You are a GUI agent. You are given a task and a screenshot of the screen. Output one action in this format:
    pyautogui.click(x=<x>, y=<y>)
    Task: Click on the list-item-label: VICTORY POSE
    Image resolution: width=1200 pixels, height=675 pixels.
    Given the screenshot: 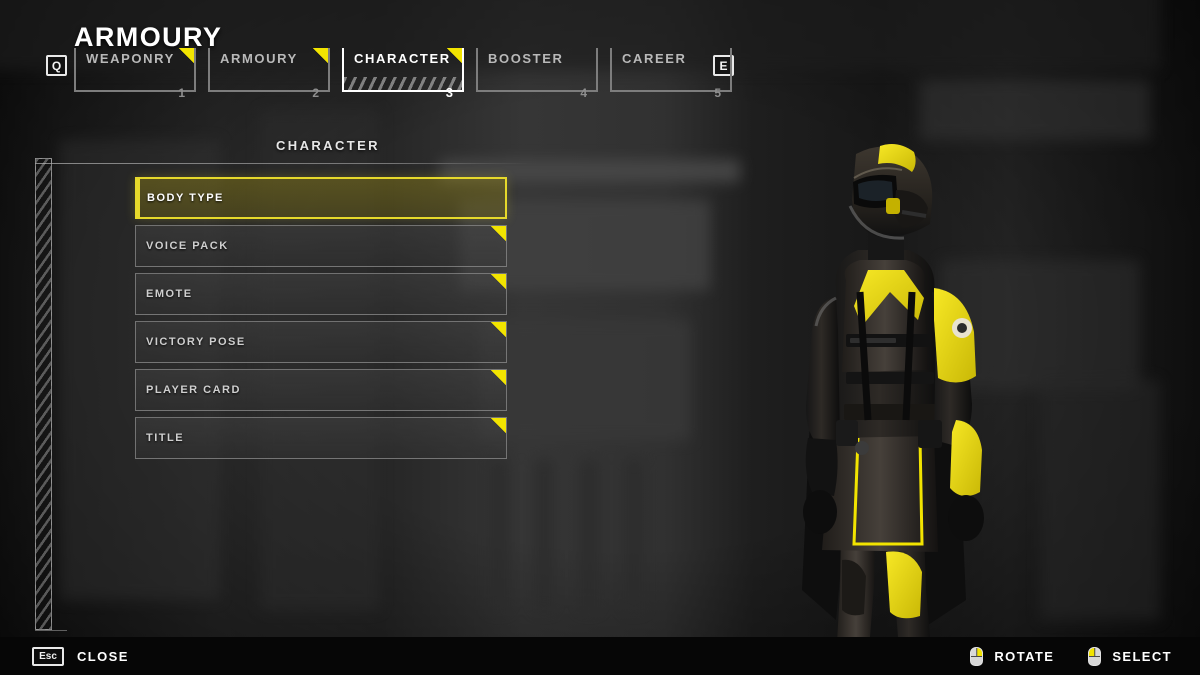 What is the action you would take?
    pyautogui.click(x=196, y=342)
    